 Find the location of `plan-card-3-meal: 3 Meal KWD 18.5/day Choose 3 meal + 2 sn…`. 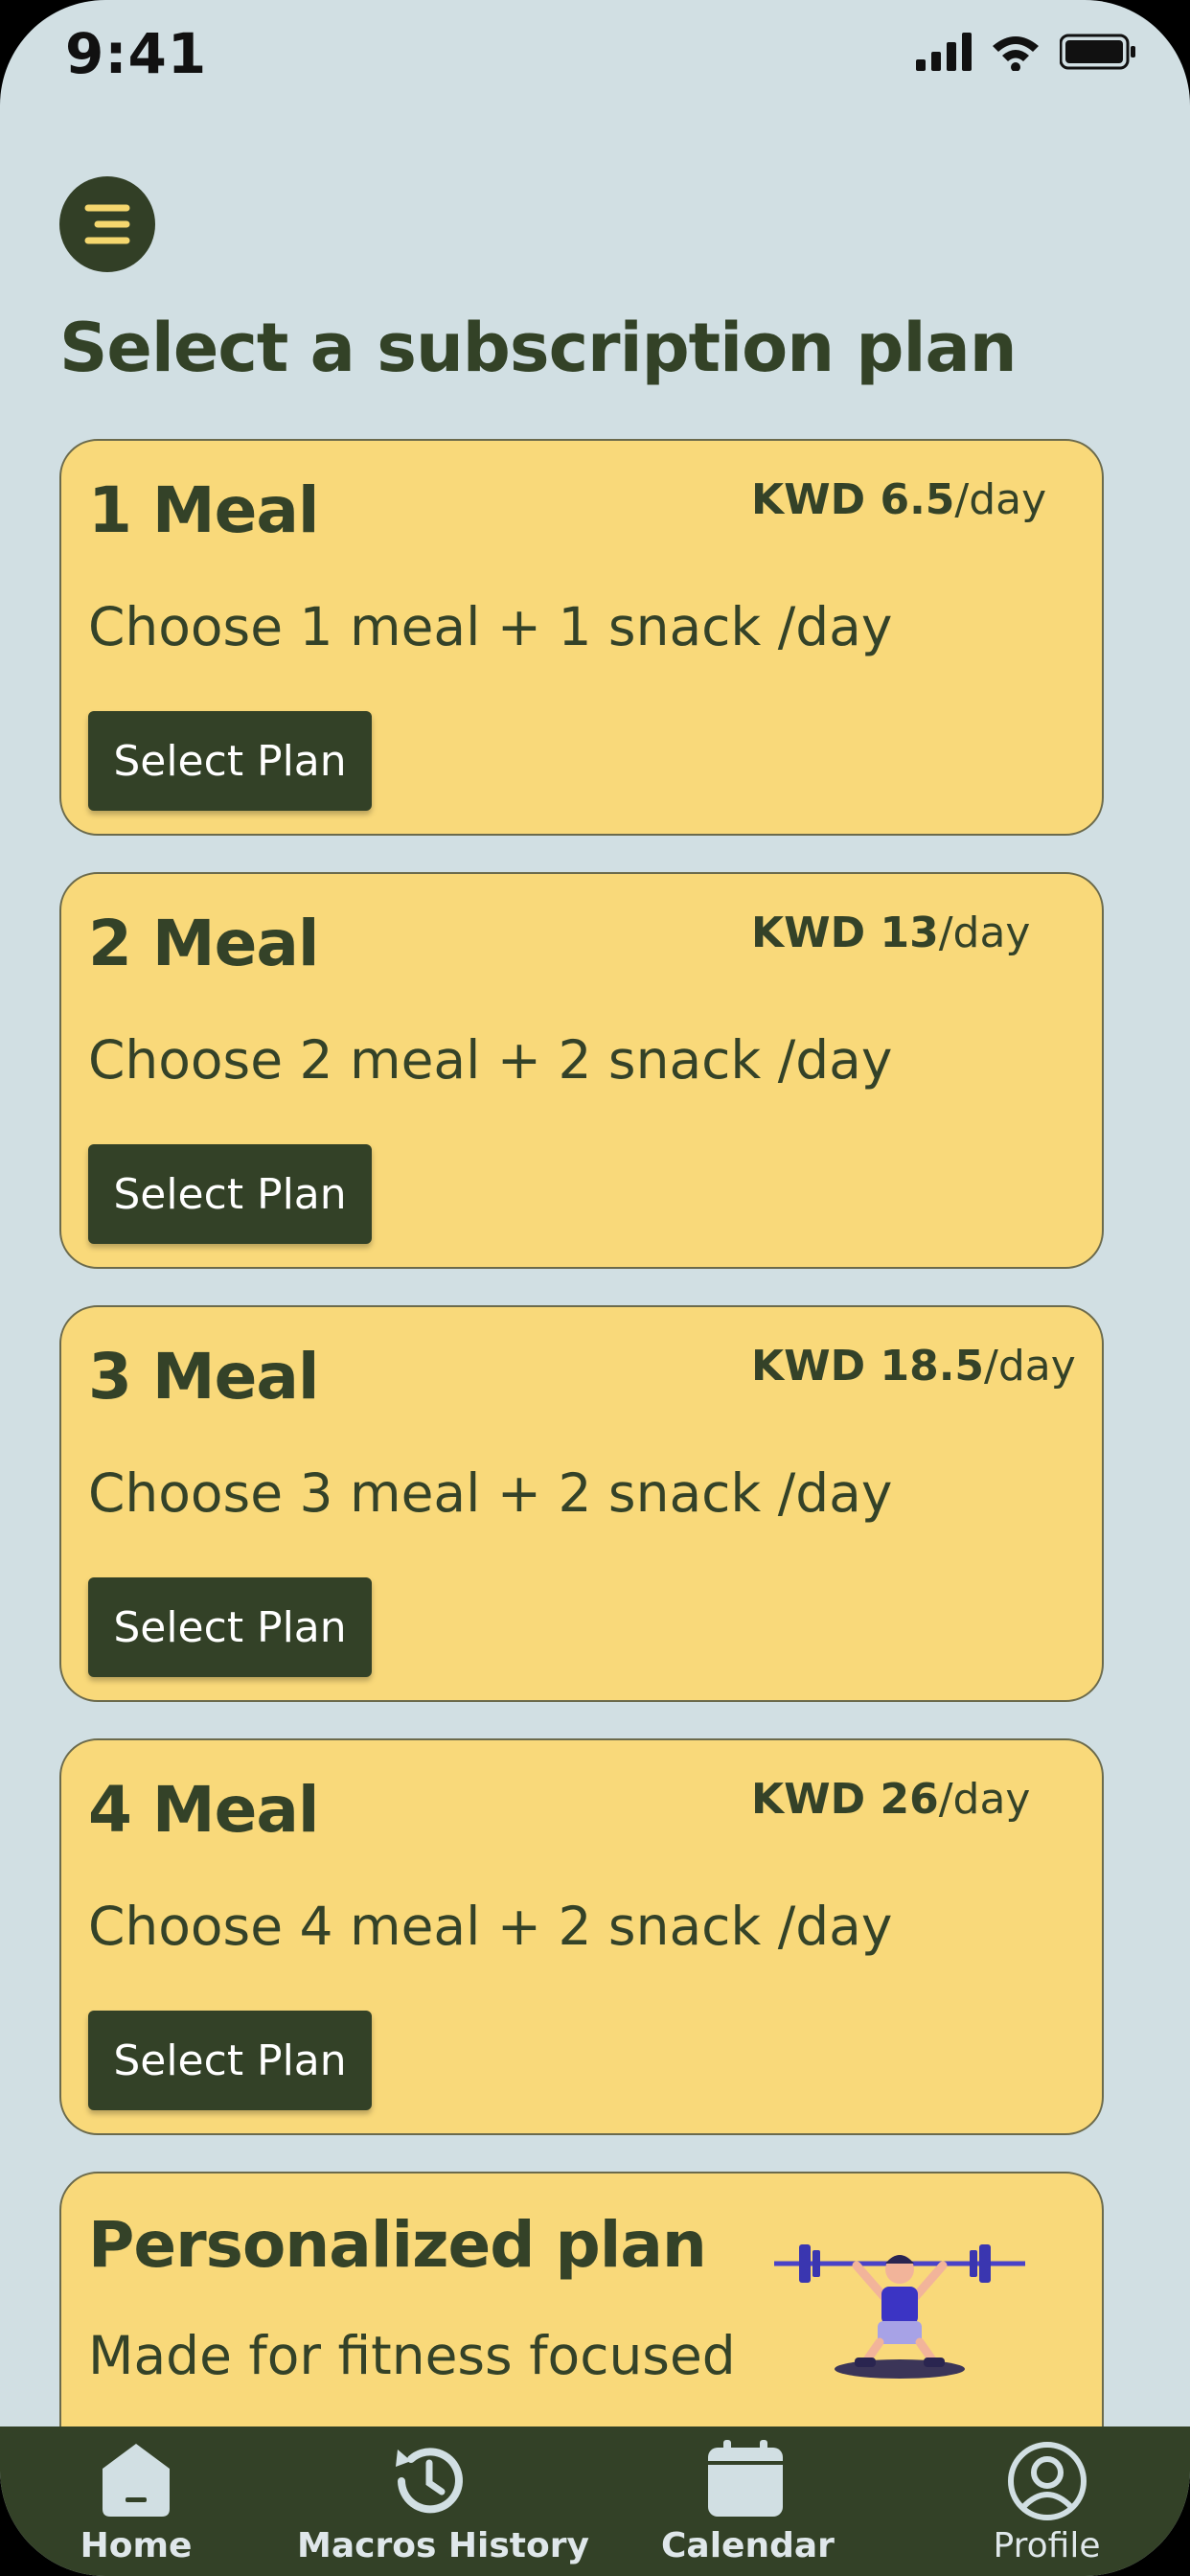

plan-card-3-meal: 3 Meal KWD 18.5/day Choose 3 meal + 2 sn… is located at coordinates (581, 1503).